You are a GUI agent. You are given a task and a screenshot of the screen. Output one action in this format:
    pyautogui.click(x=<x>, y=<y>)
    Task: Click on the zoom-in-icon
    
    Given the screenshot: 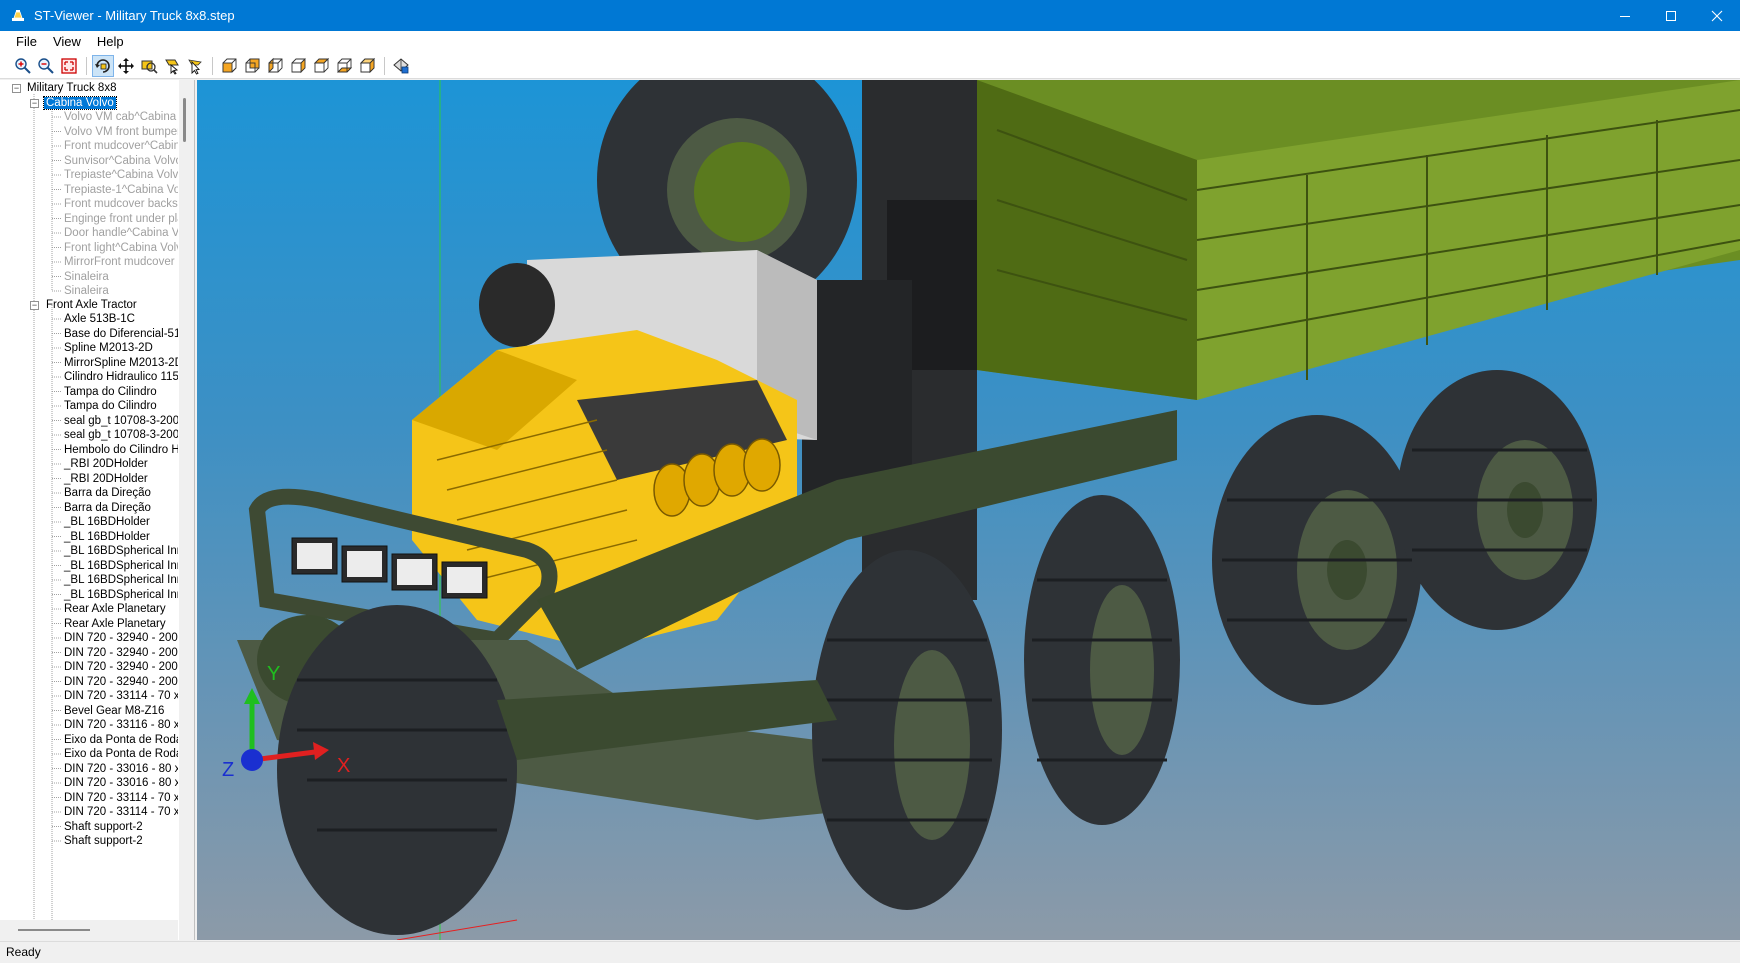 What is the action you would take?
    pyautogui.click(x=23, y=65)
    